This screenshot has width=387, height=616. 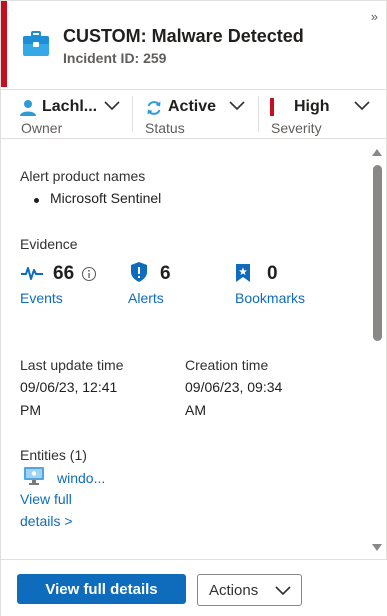 I want to click on scroll-down-arrow-icon, so click(x=377, y=547).